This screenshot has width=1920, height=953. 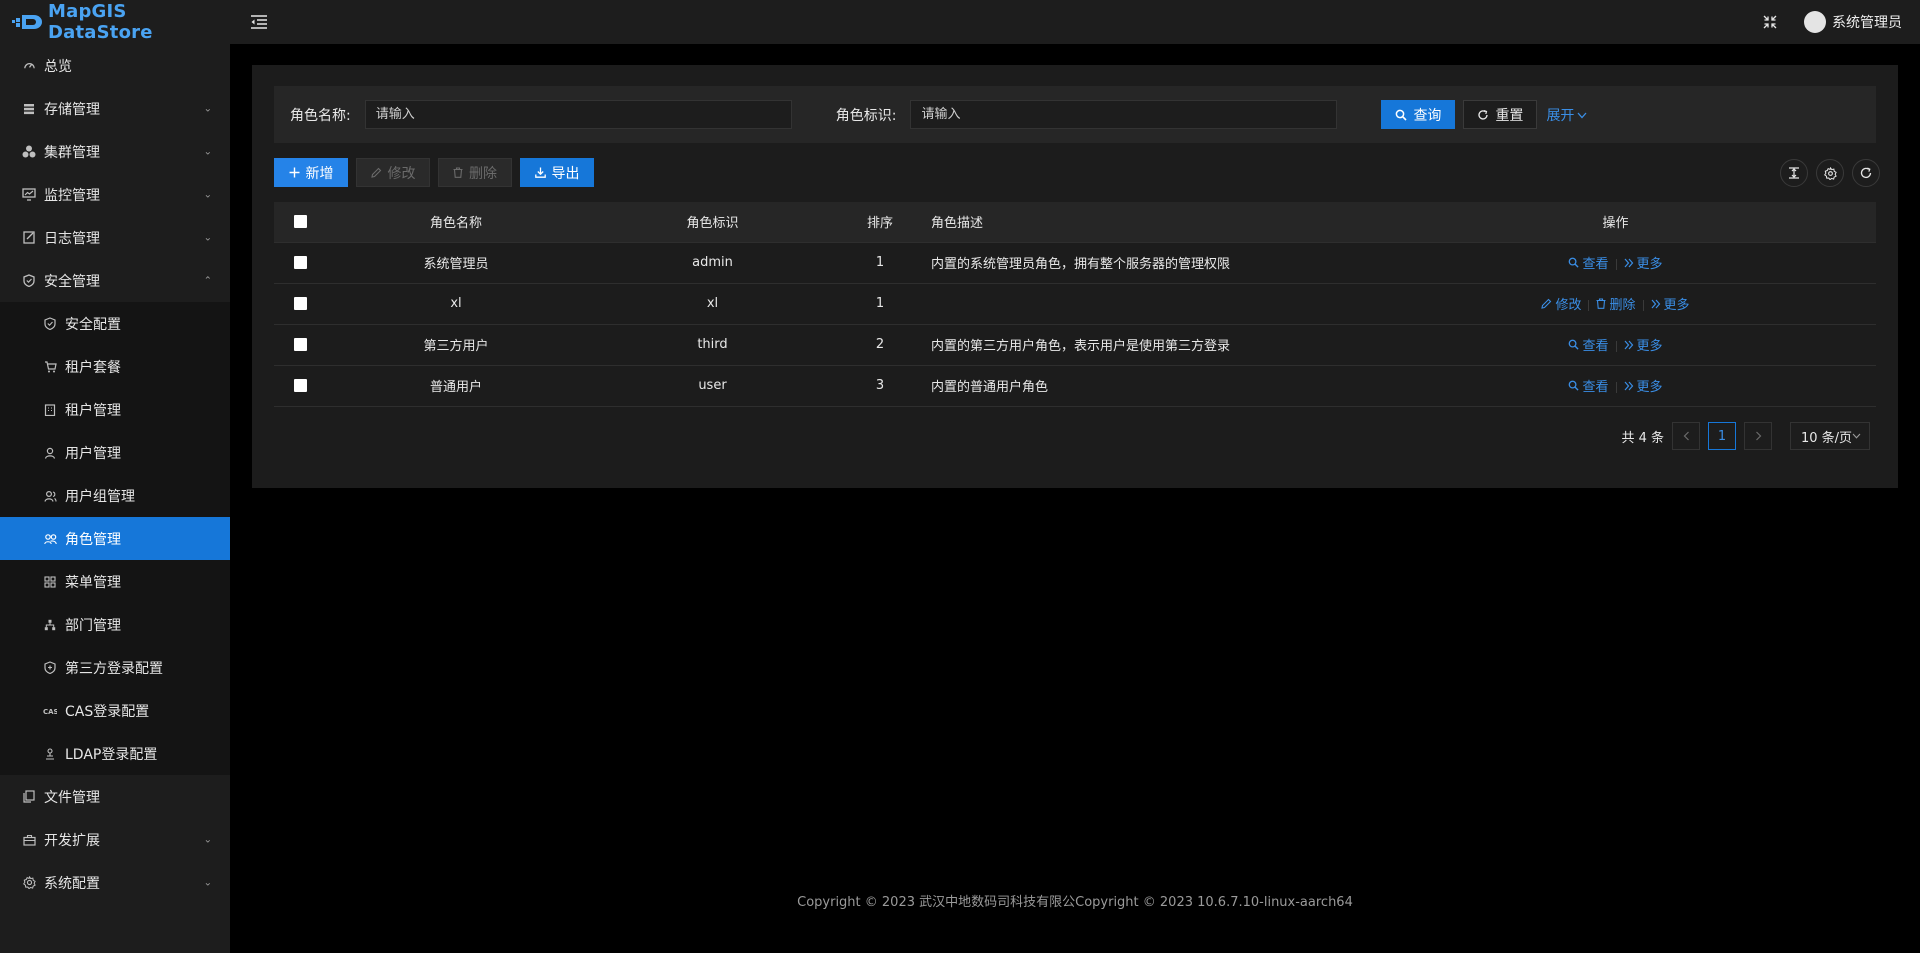 I want to click on app-logo: MapGIS DataStore, so click(x=115, y=22).